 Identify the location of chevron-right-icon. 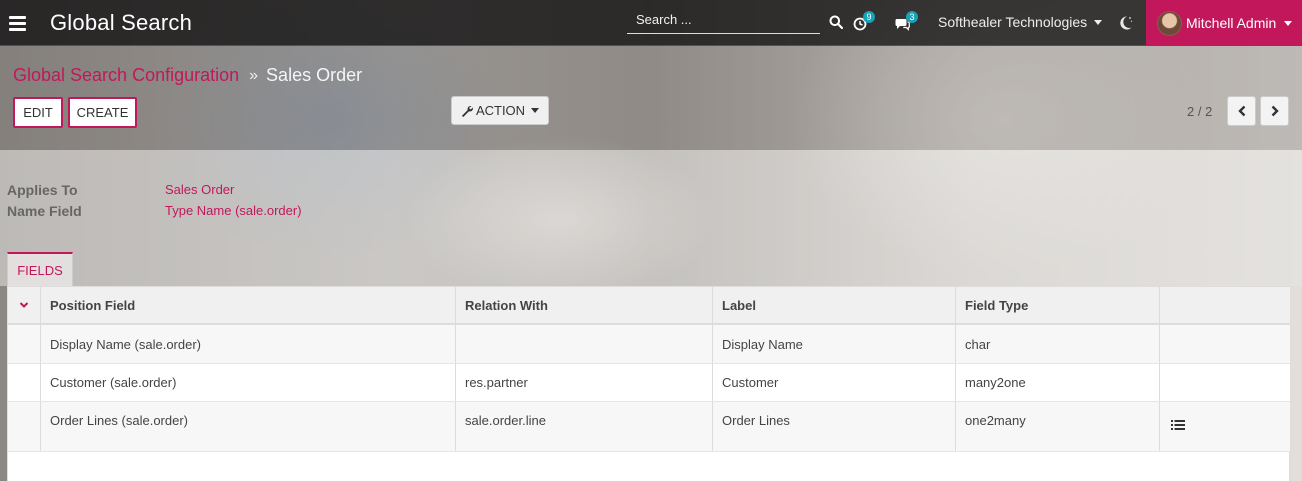
(1275, 111).